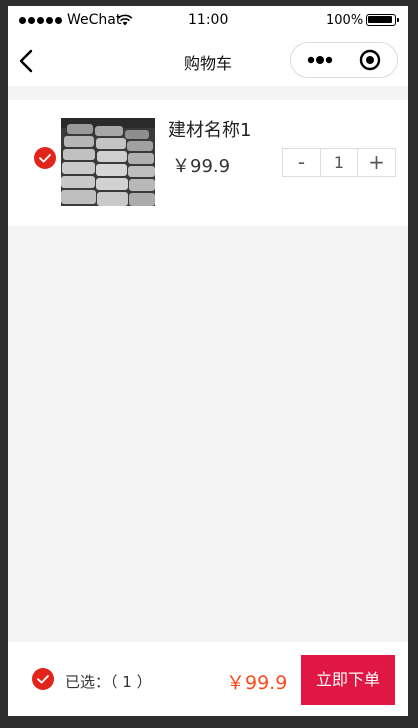 Image resolution: width=418 pixels, height=728 pixels. Describe the element at coordinates (45, 158) in the screenshot. I see `item-check-circle-icon` at that location.